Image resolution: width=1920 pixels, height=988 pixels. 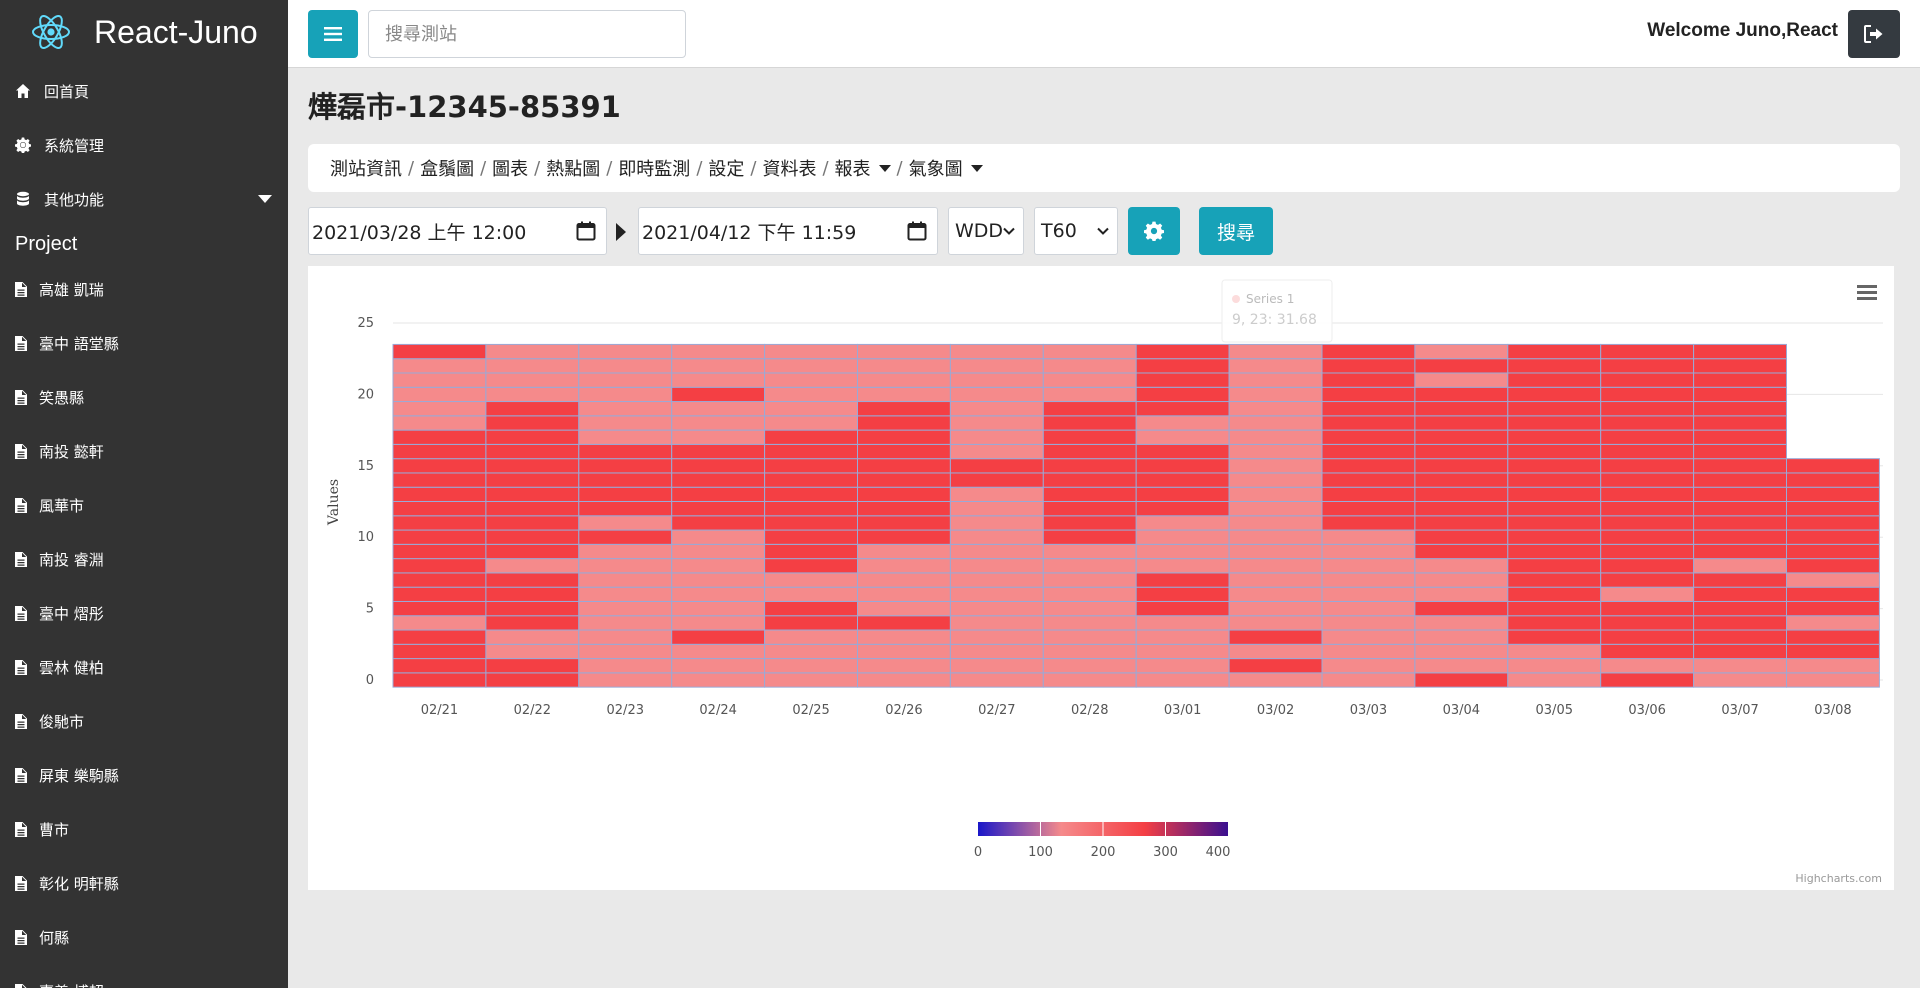 I want to click on chart-menu-icon, so click(x=1867, y=298).